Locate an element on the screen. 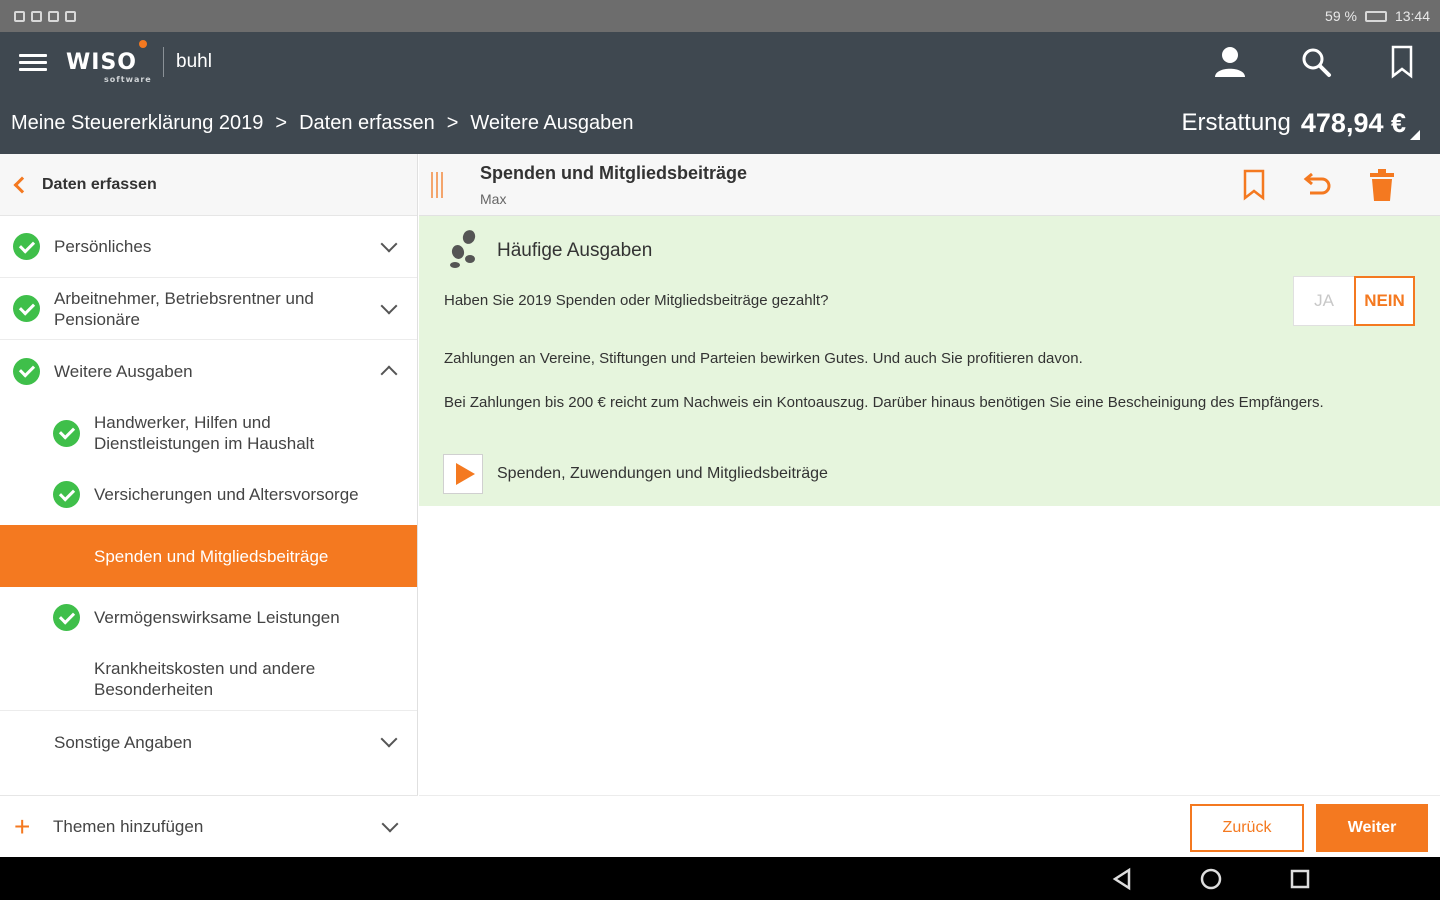 This screenshot has width=1440, height=900. sidebar-item-vermoegenswirksame: Vermögenswirksame Leistungen is located at coordinates (208, 617).